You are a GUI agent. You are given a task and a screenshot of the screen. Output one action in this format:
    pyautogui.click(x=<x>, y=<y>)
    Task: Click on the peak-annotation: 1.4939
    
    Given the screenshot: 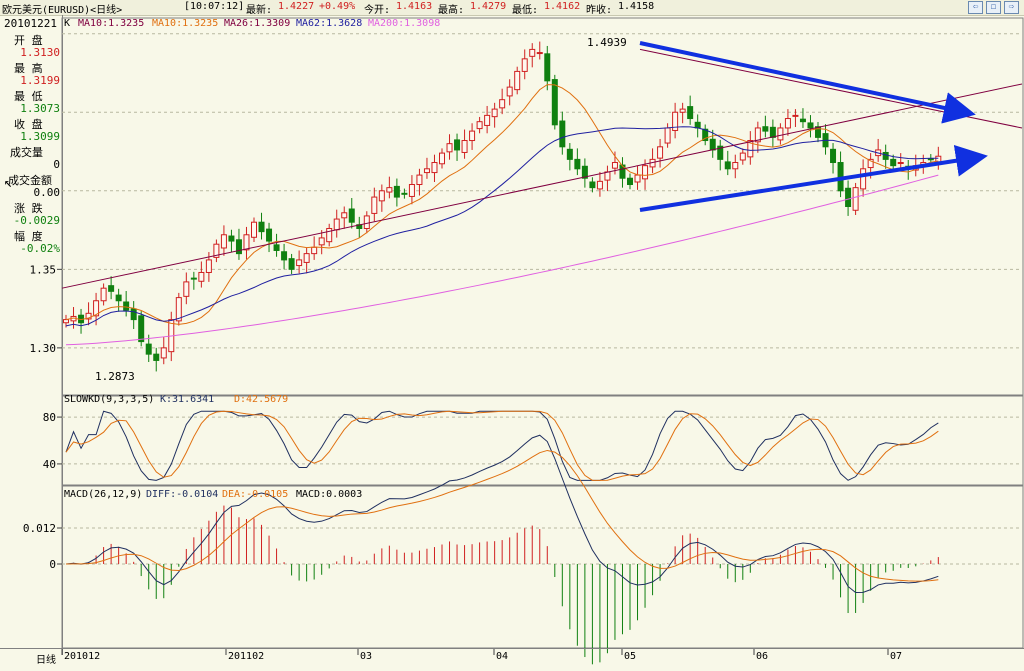 What is the action you would take?
    pyautogui.click(x=607, y=42)
    